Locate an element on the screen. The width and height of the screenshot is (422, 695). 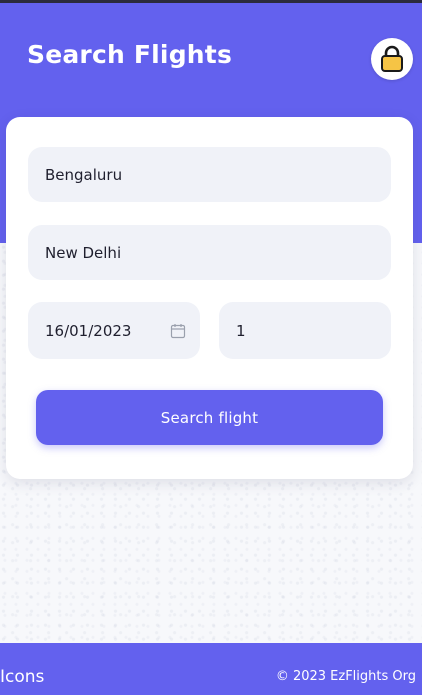
search-flight-button: Search flight is located at coordinates (209, 417).